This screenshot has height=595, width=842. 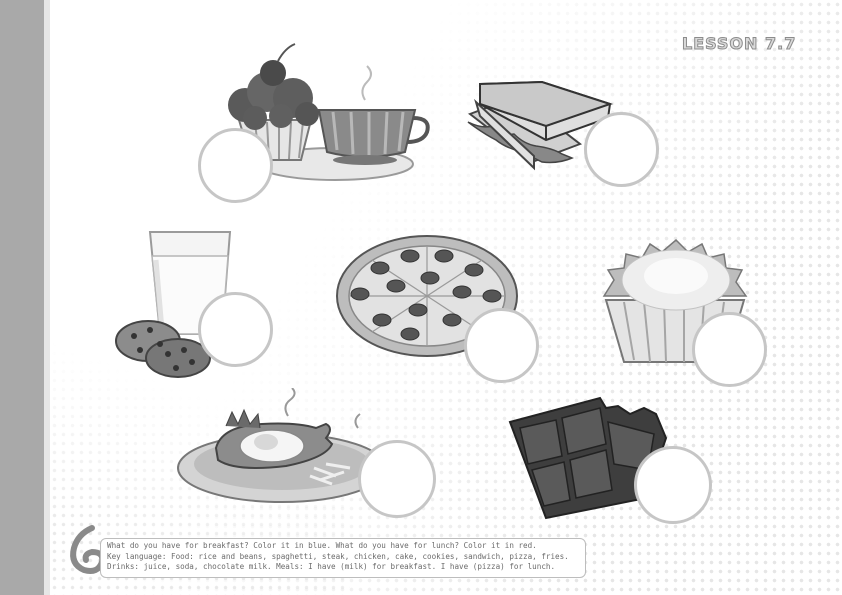 What do you see at coordinates (621, 149) in the screenshot?
I see `answer-circle-sandwich` at bounding box center [621, 149].